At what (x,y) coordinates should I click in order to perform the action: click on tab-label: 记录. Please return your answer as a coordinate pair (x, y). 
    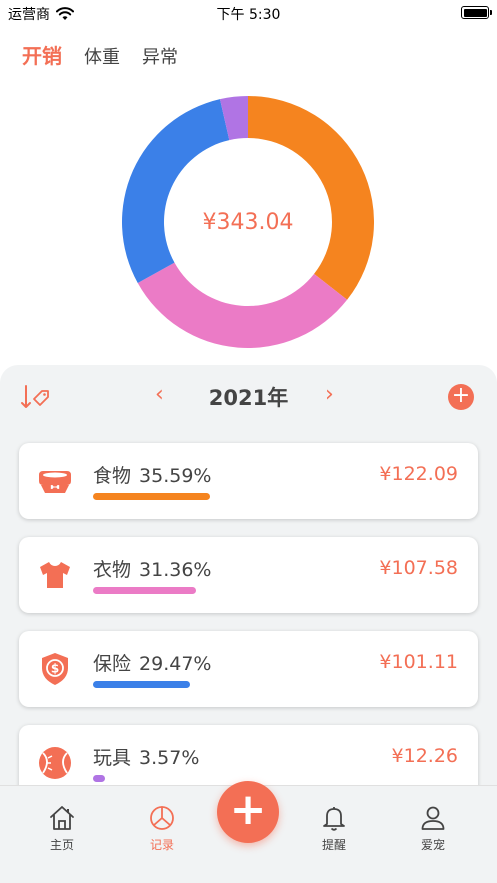
    Looking at the image, I should click on (161, 845).